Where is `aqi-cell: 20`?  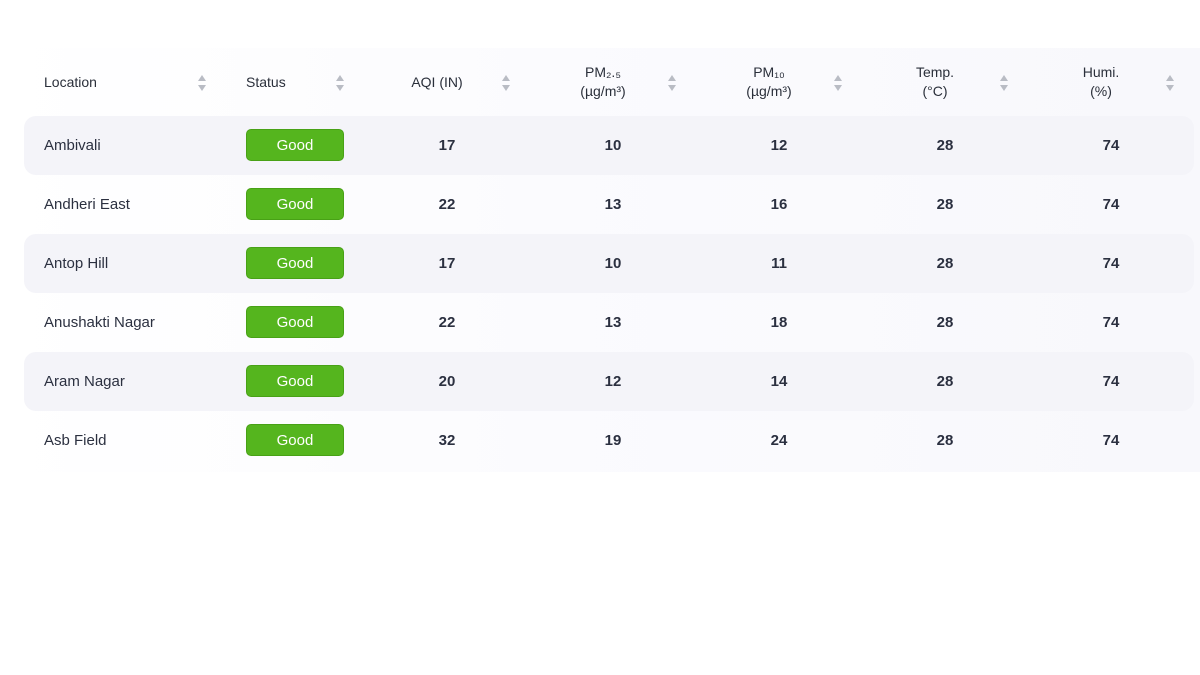
aqi-cell: 20 is located at coordinates (447, 381).